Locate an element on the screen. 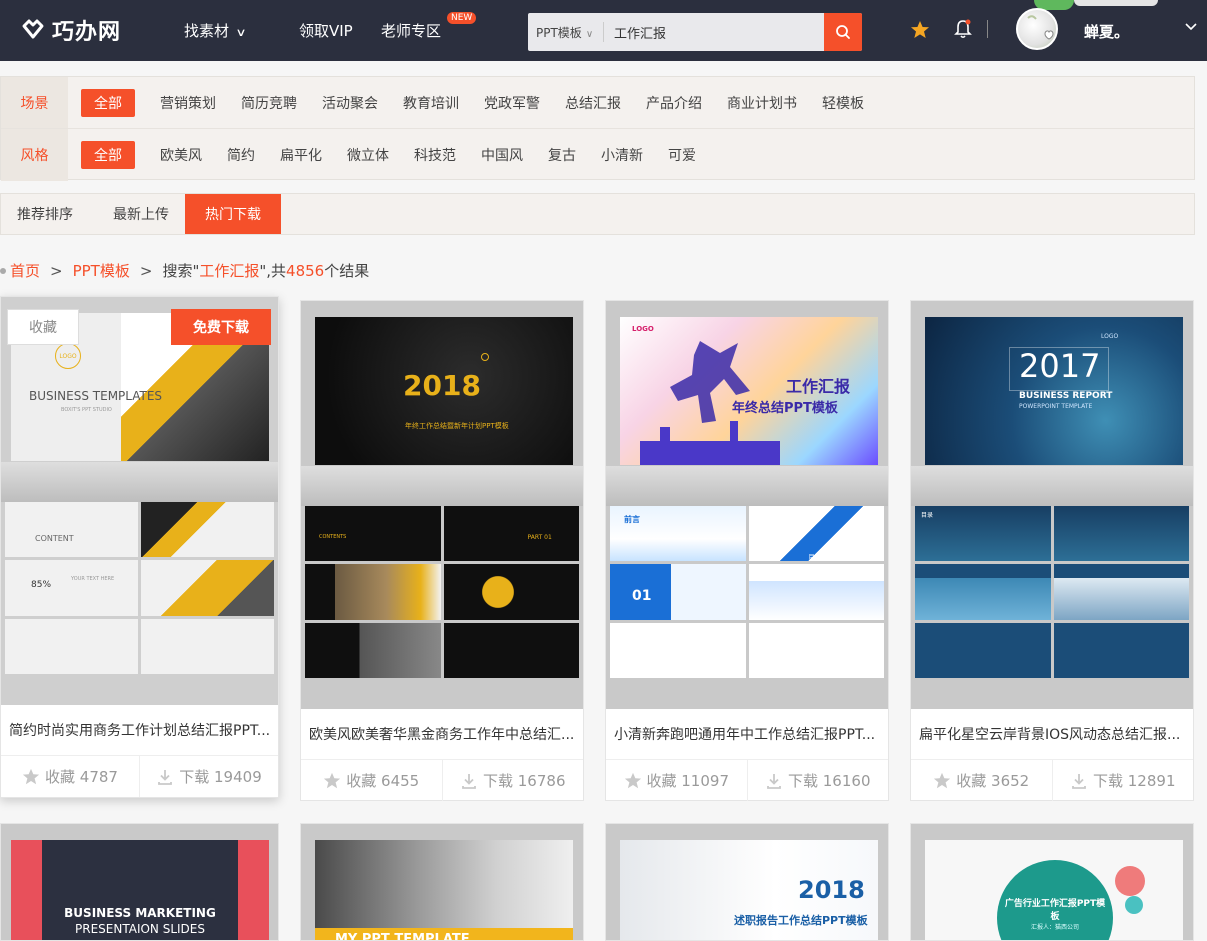 The height and width of the screenshot is (941, 1207). template-thumbnail: 2018 年终工作总结暨新年计划PPT模板 CONTENTS PART 01 is located at coordinates (442, 505).